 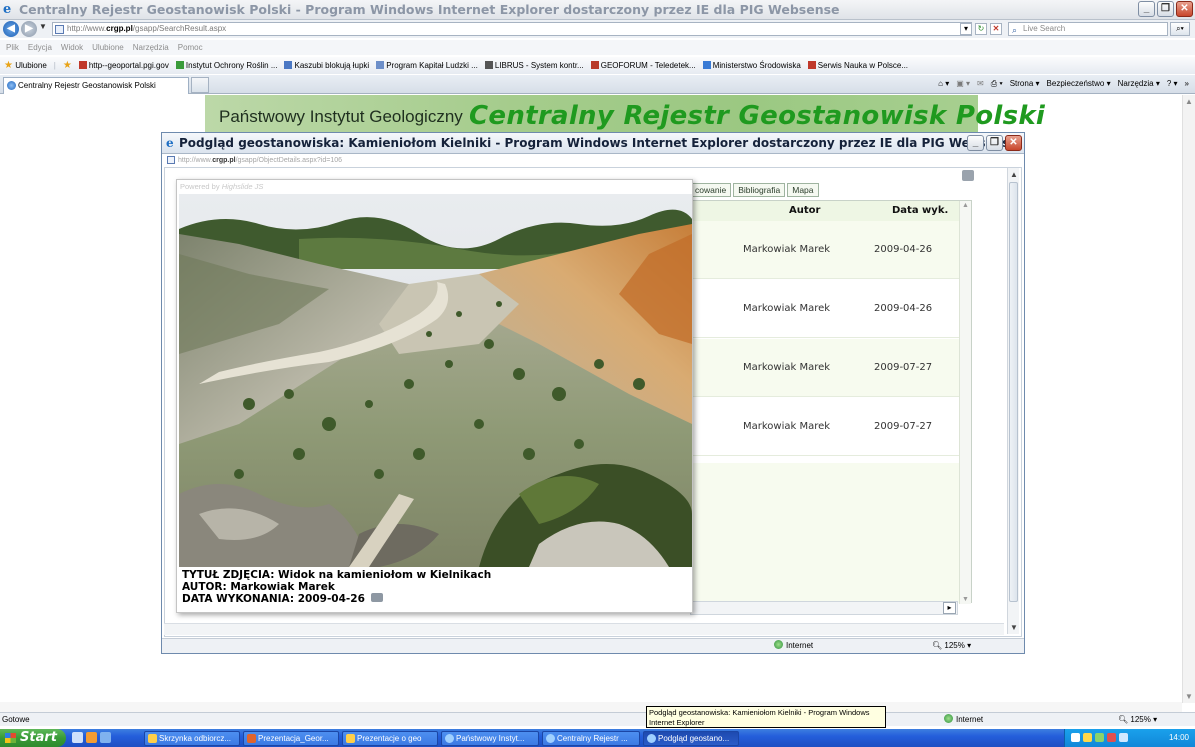 I want to click on tab-opracowanie: cowanie, so click(x=711, y=190).